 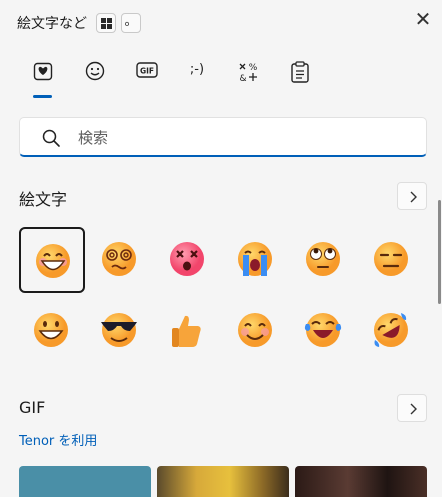 What do you see at coordinates (42, 96) in the screenshot?
I see `tab-active-indicator` at bounding box center [42, 96].